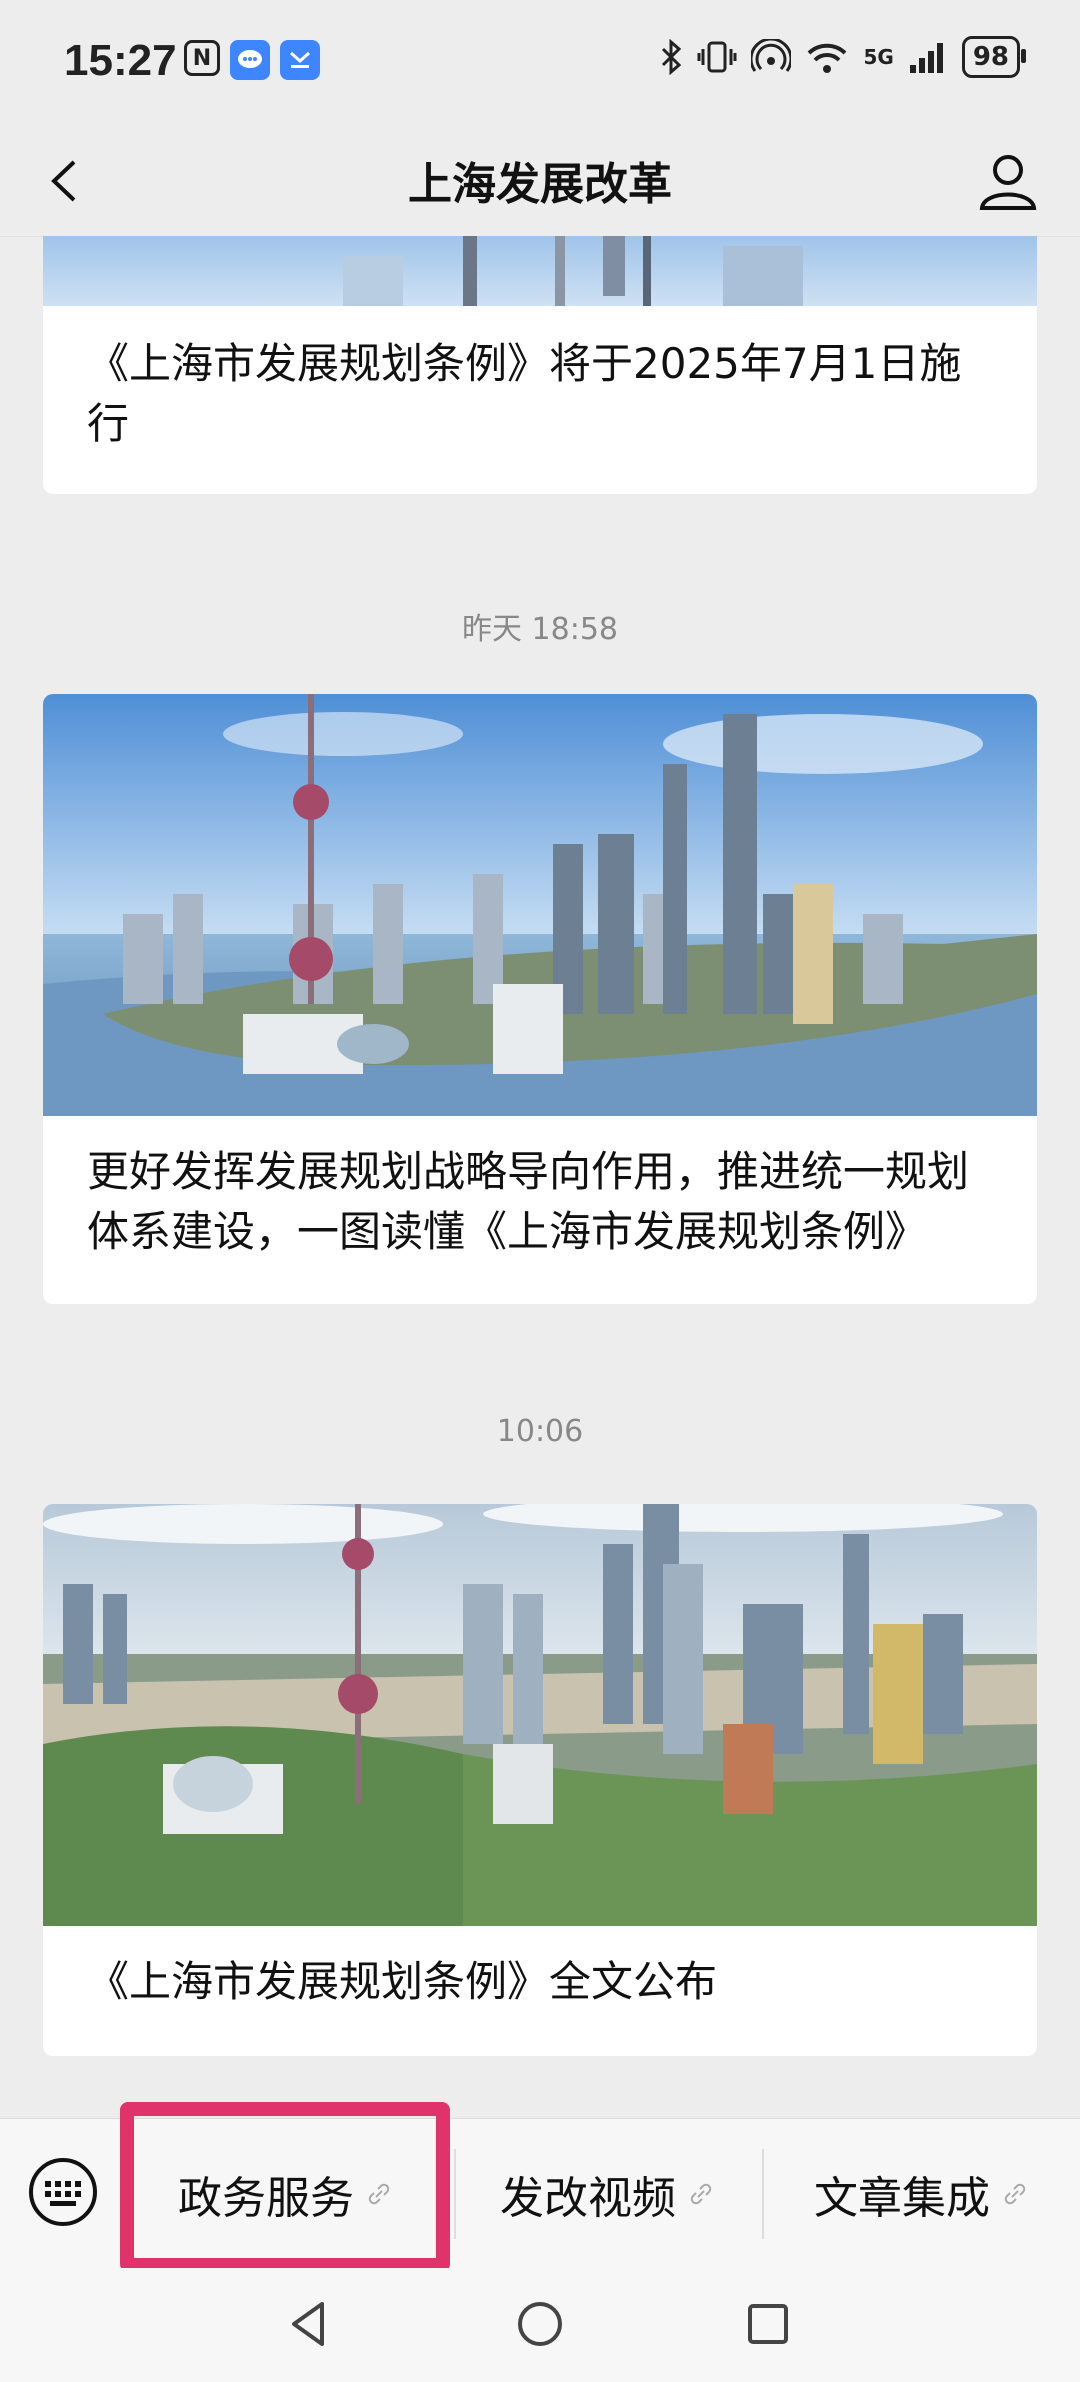  I want to click on signal-icon, so click(926, 58).